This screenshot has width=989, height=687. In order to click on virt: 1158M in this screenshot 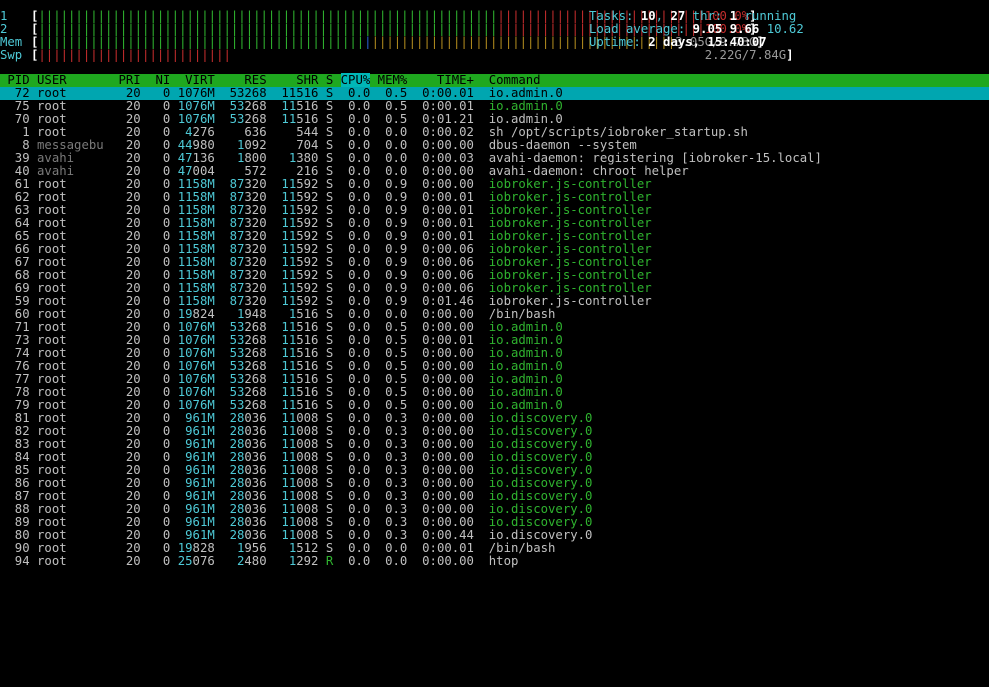, I will do `click(196, 223)`.